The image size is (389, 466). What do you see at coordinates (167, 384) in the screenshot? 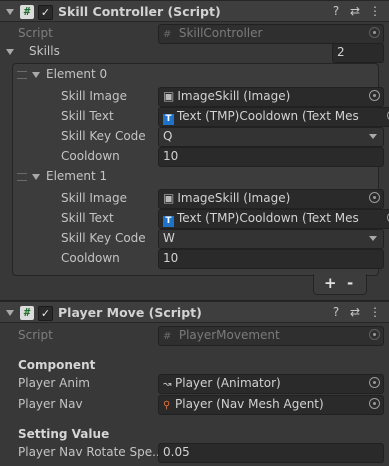
I see `animator-icon: ↝` at bounding box center [167, 384].